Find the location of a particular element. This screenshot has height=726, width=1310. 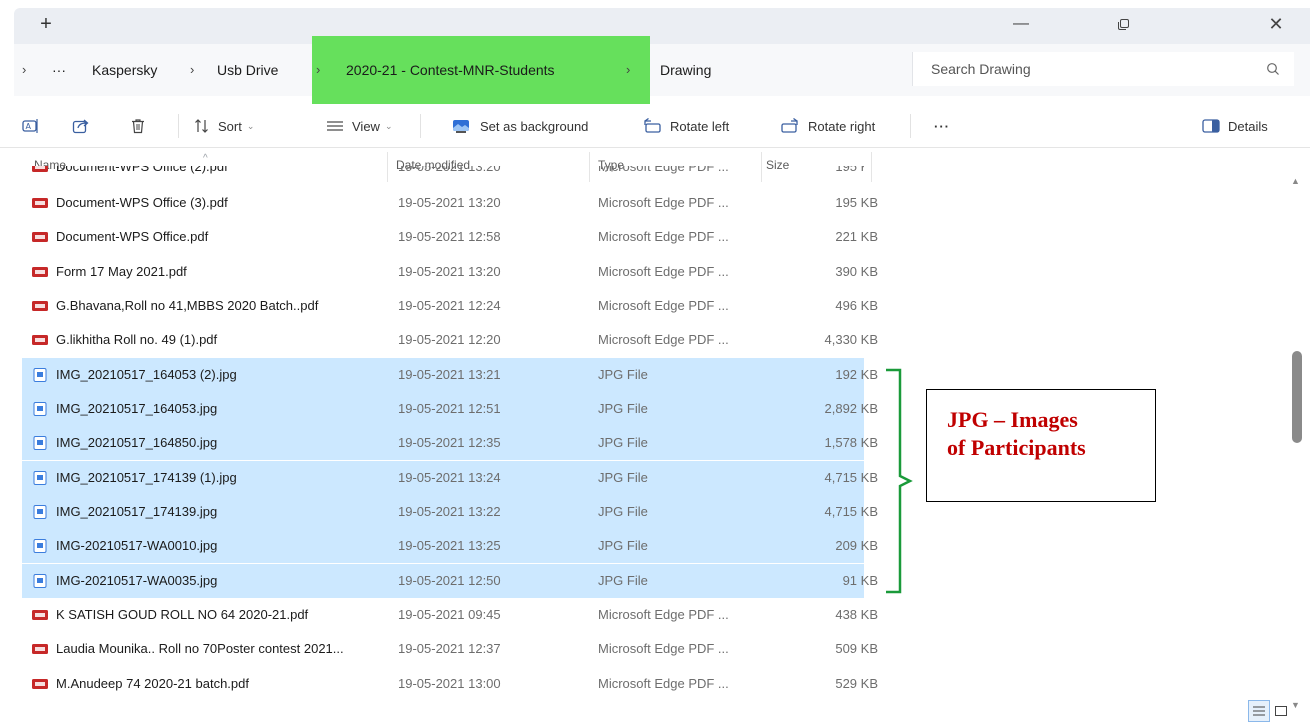

details-button: Details is located at coordinates (1235, 126).